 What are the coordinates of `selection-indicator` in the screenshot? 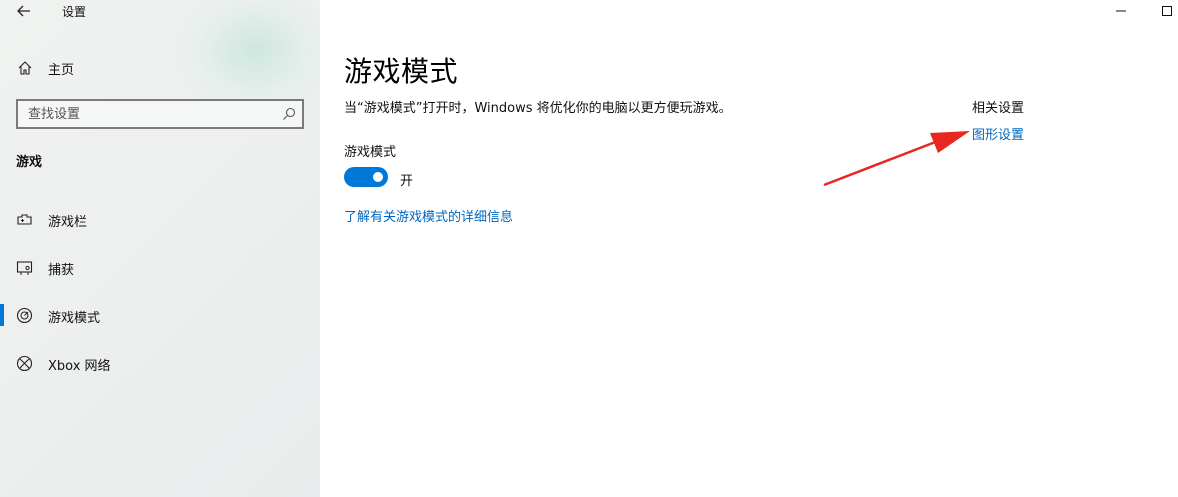 It's located at (2, 315).